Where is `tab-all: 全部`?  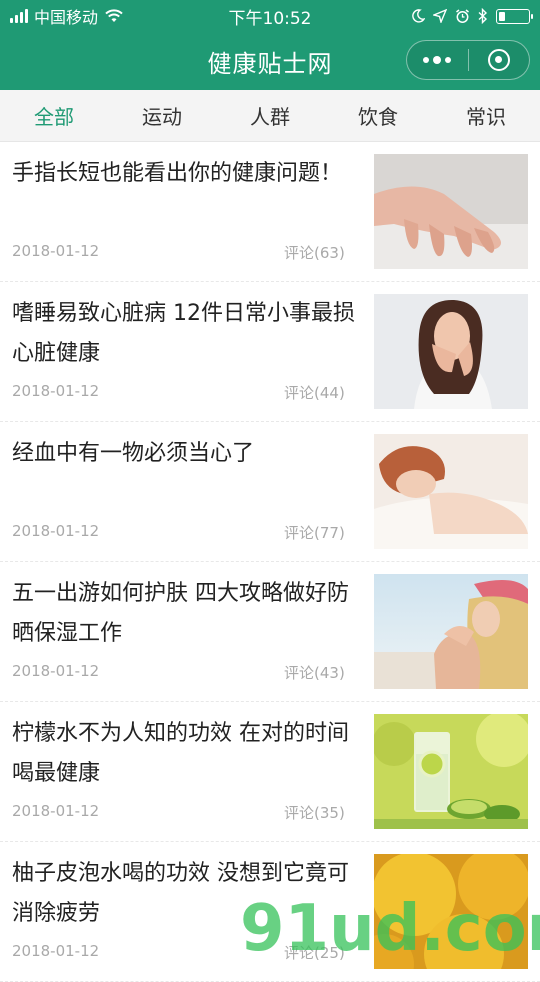
tab-all: 全部 is located at coordinates (54, 115).